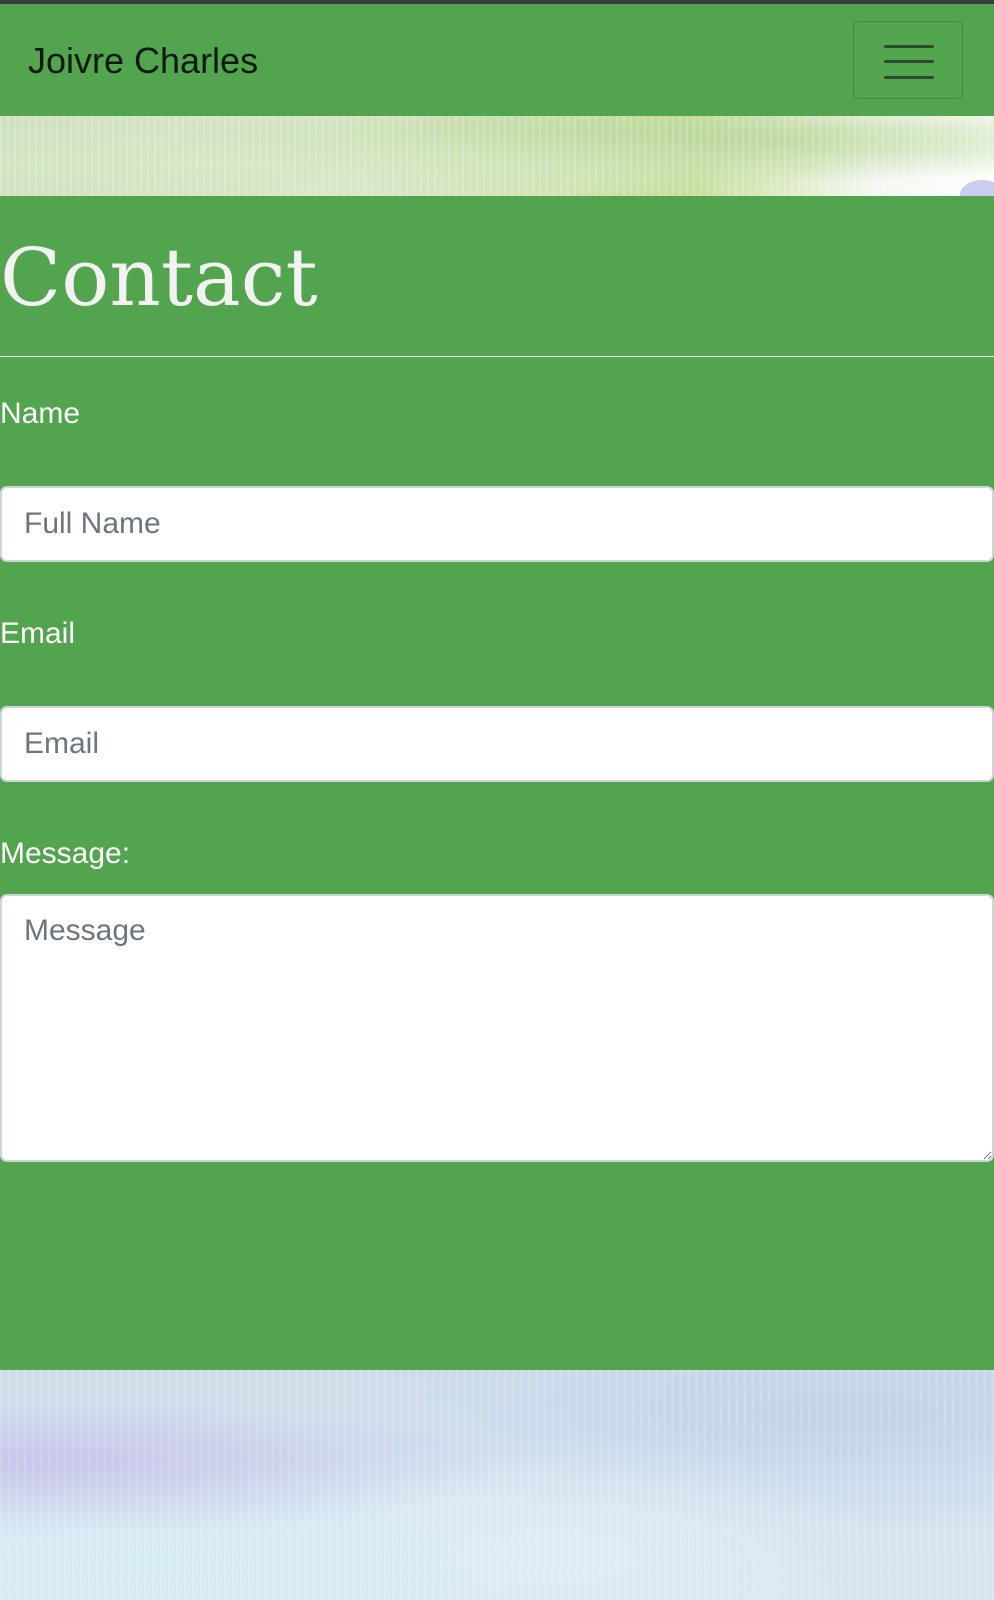 The width and height of the screenshot is (994, 1600). What do you see at coordinates (497, 744) in the screenshot?
I see `email-input` at bounding box center [497, 744].